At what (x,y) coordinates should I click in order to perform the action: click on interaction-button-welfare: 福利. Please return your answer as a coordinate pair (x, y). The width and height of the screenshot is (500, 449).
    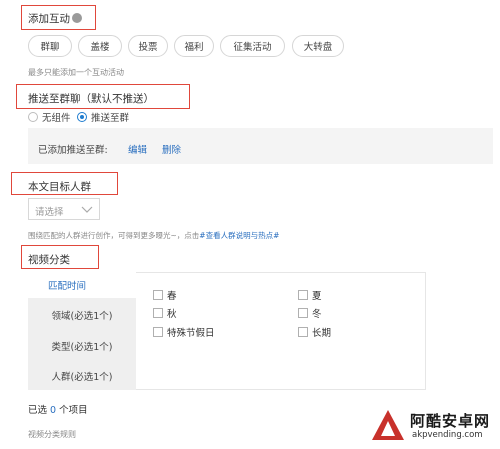
    Looking at the image, I should click on (194, 46).